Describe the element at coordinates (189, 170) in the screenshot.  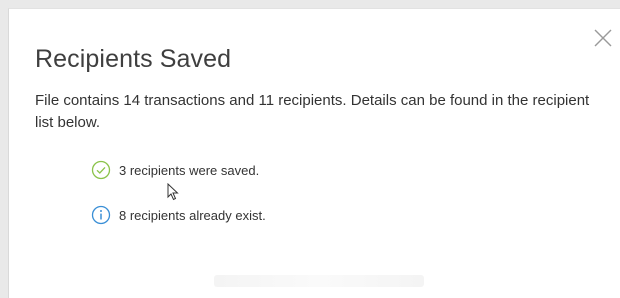
I see `status-saved-text: 3 recipients were saved.` at that location.